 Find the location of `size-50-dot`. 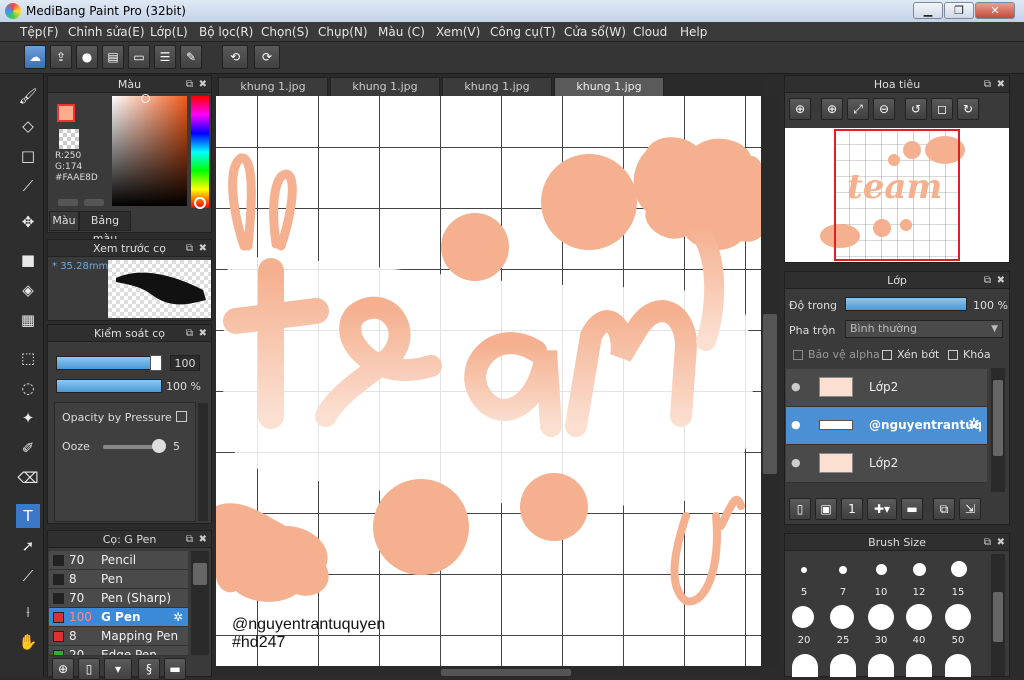

size-50-dot is located at coordinates (958, 617).